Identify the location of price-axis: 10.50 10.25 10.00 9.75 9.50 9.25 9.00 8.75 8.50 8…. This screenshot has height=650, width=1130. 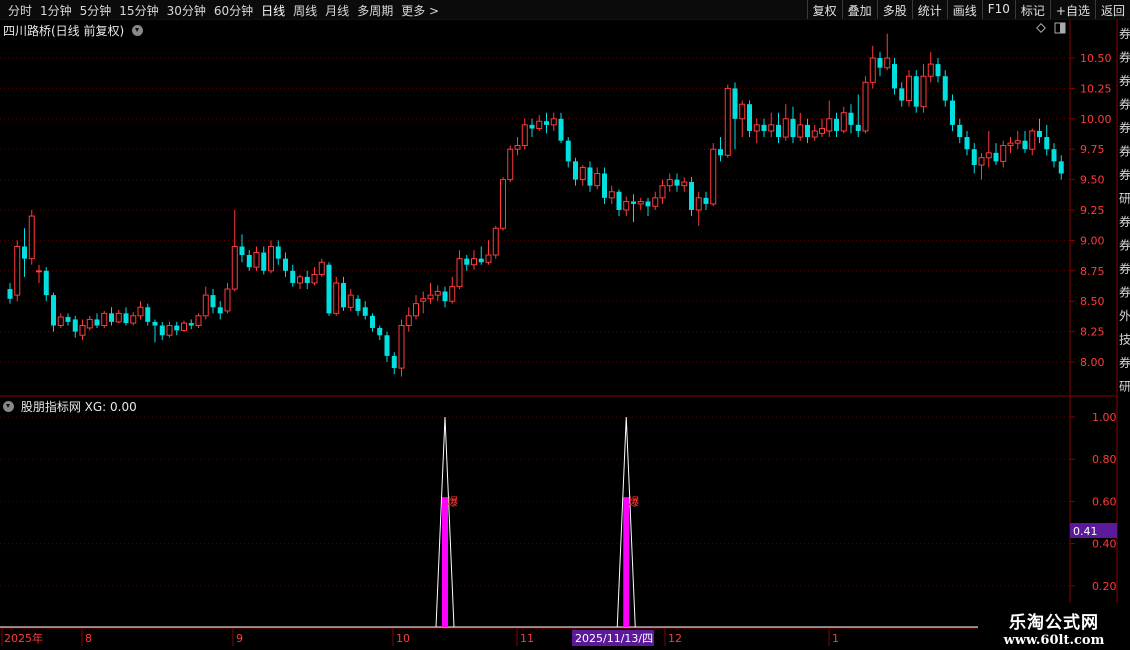
(1091, 210).